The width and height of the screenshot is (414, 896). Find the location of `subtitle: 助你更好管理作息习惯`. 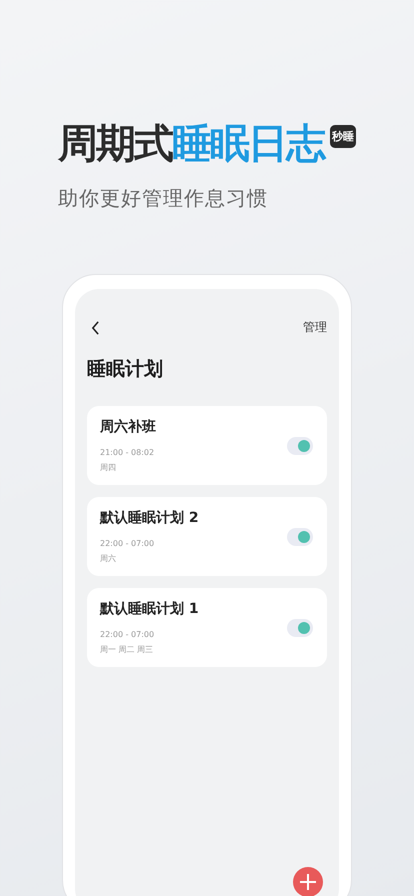

subtitle: 助你更好管理作息习惯 is located at coordinates (163, 198).